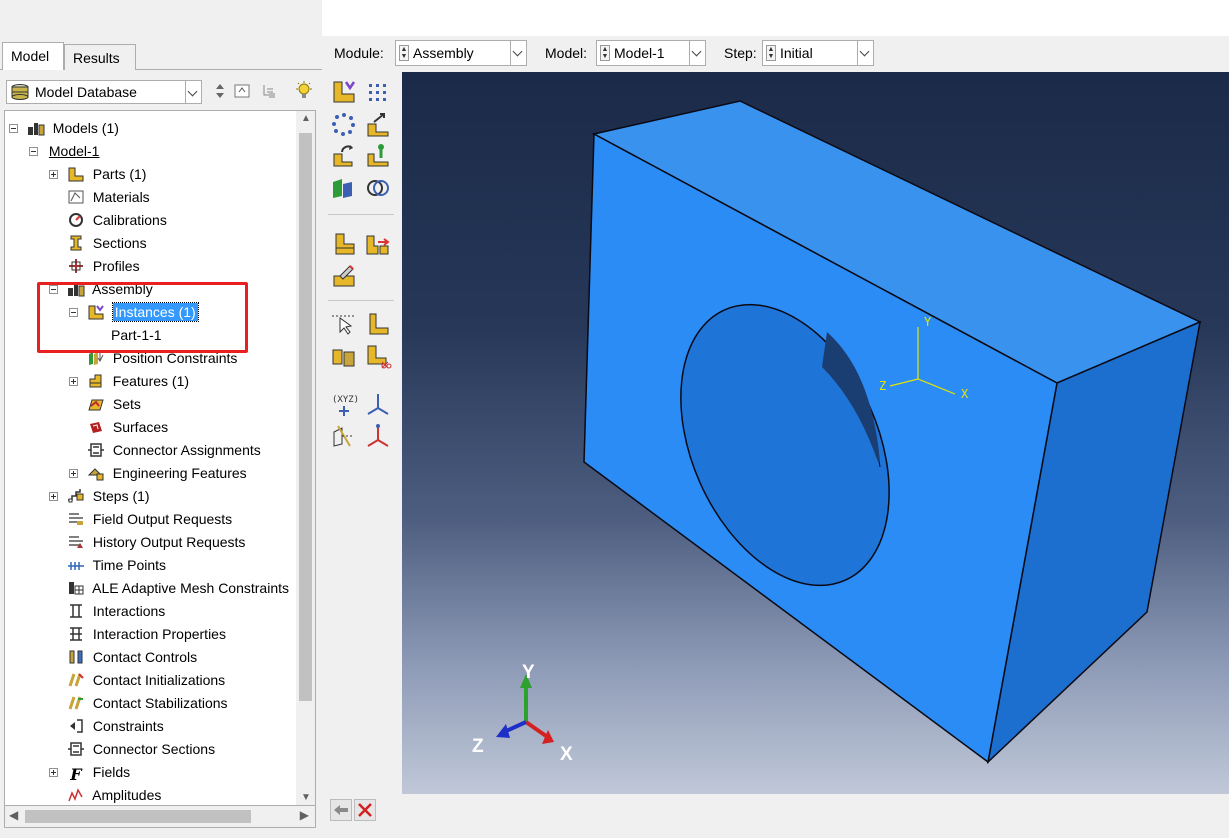 The height and width of the screenshot is (838, 1229). I want to click on rotate-instance-icon, so click(344, 156).